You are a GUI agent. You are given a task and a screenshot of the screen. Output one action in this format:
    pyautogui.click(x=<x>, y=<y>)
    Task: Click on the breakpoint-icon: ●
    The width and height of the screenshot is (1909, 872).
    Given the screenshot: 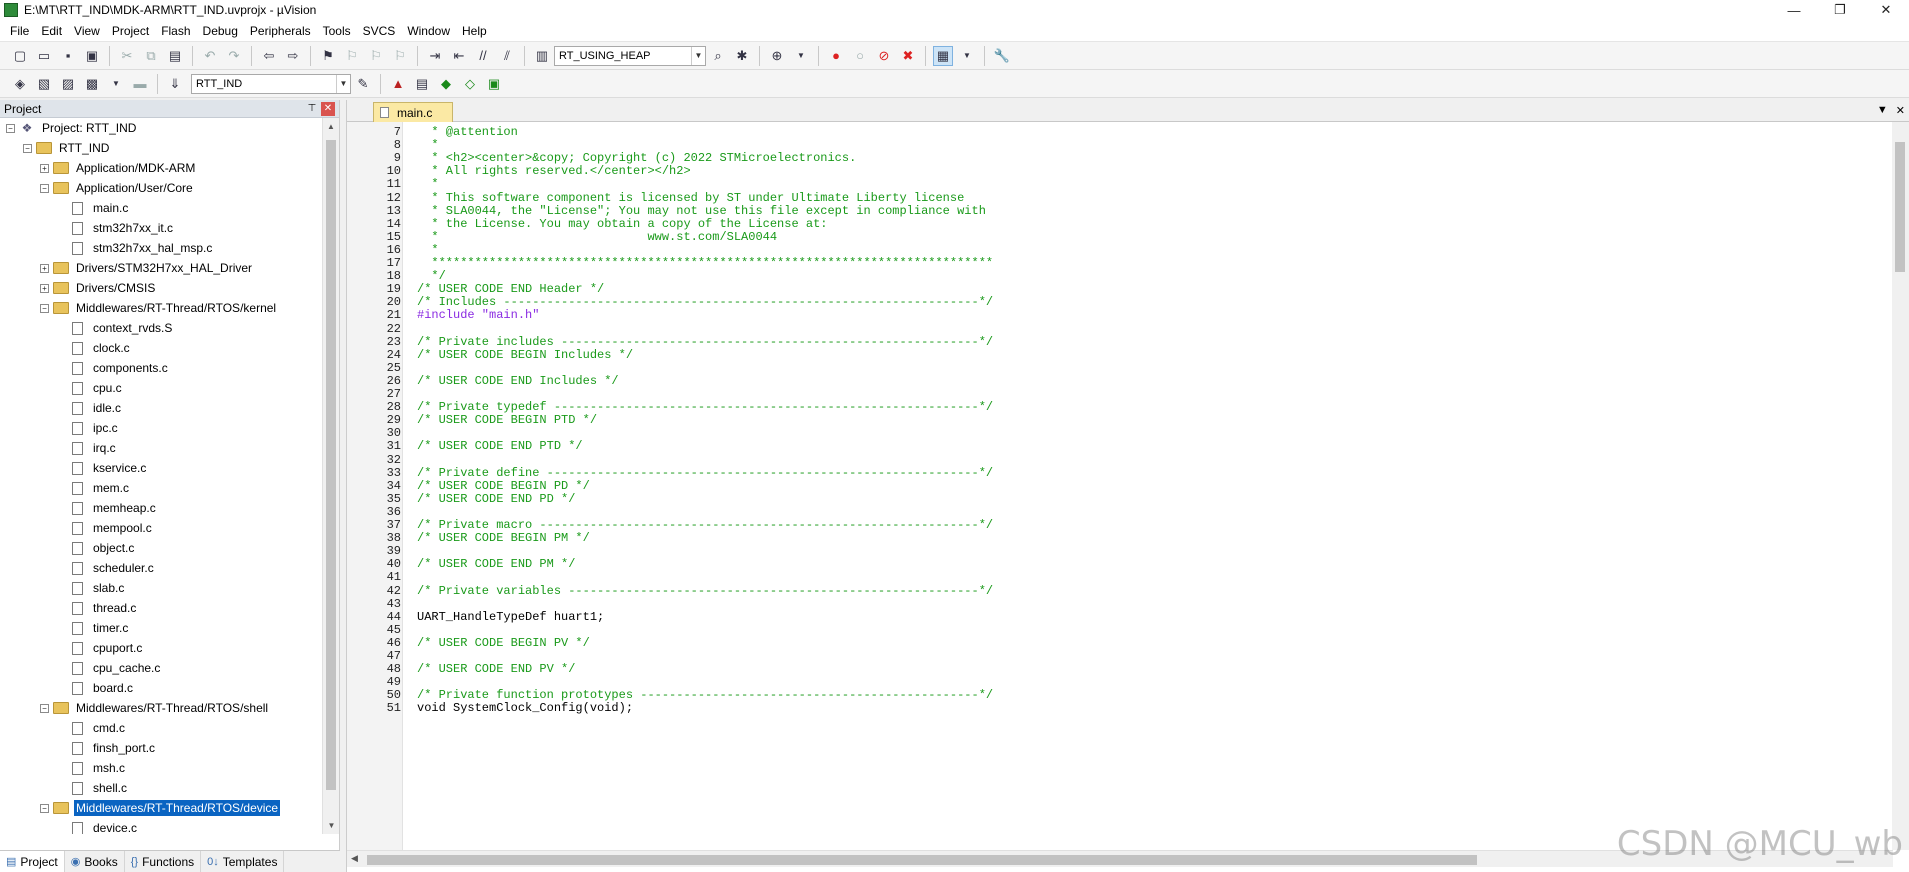 What is the action you would take?
    pyautogui.click(x=836, y=56)
    